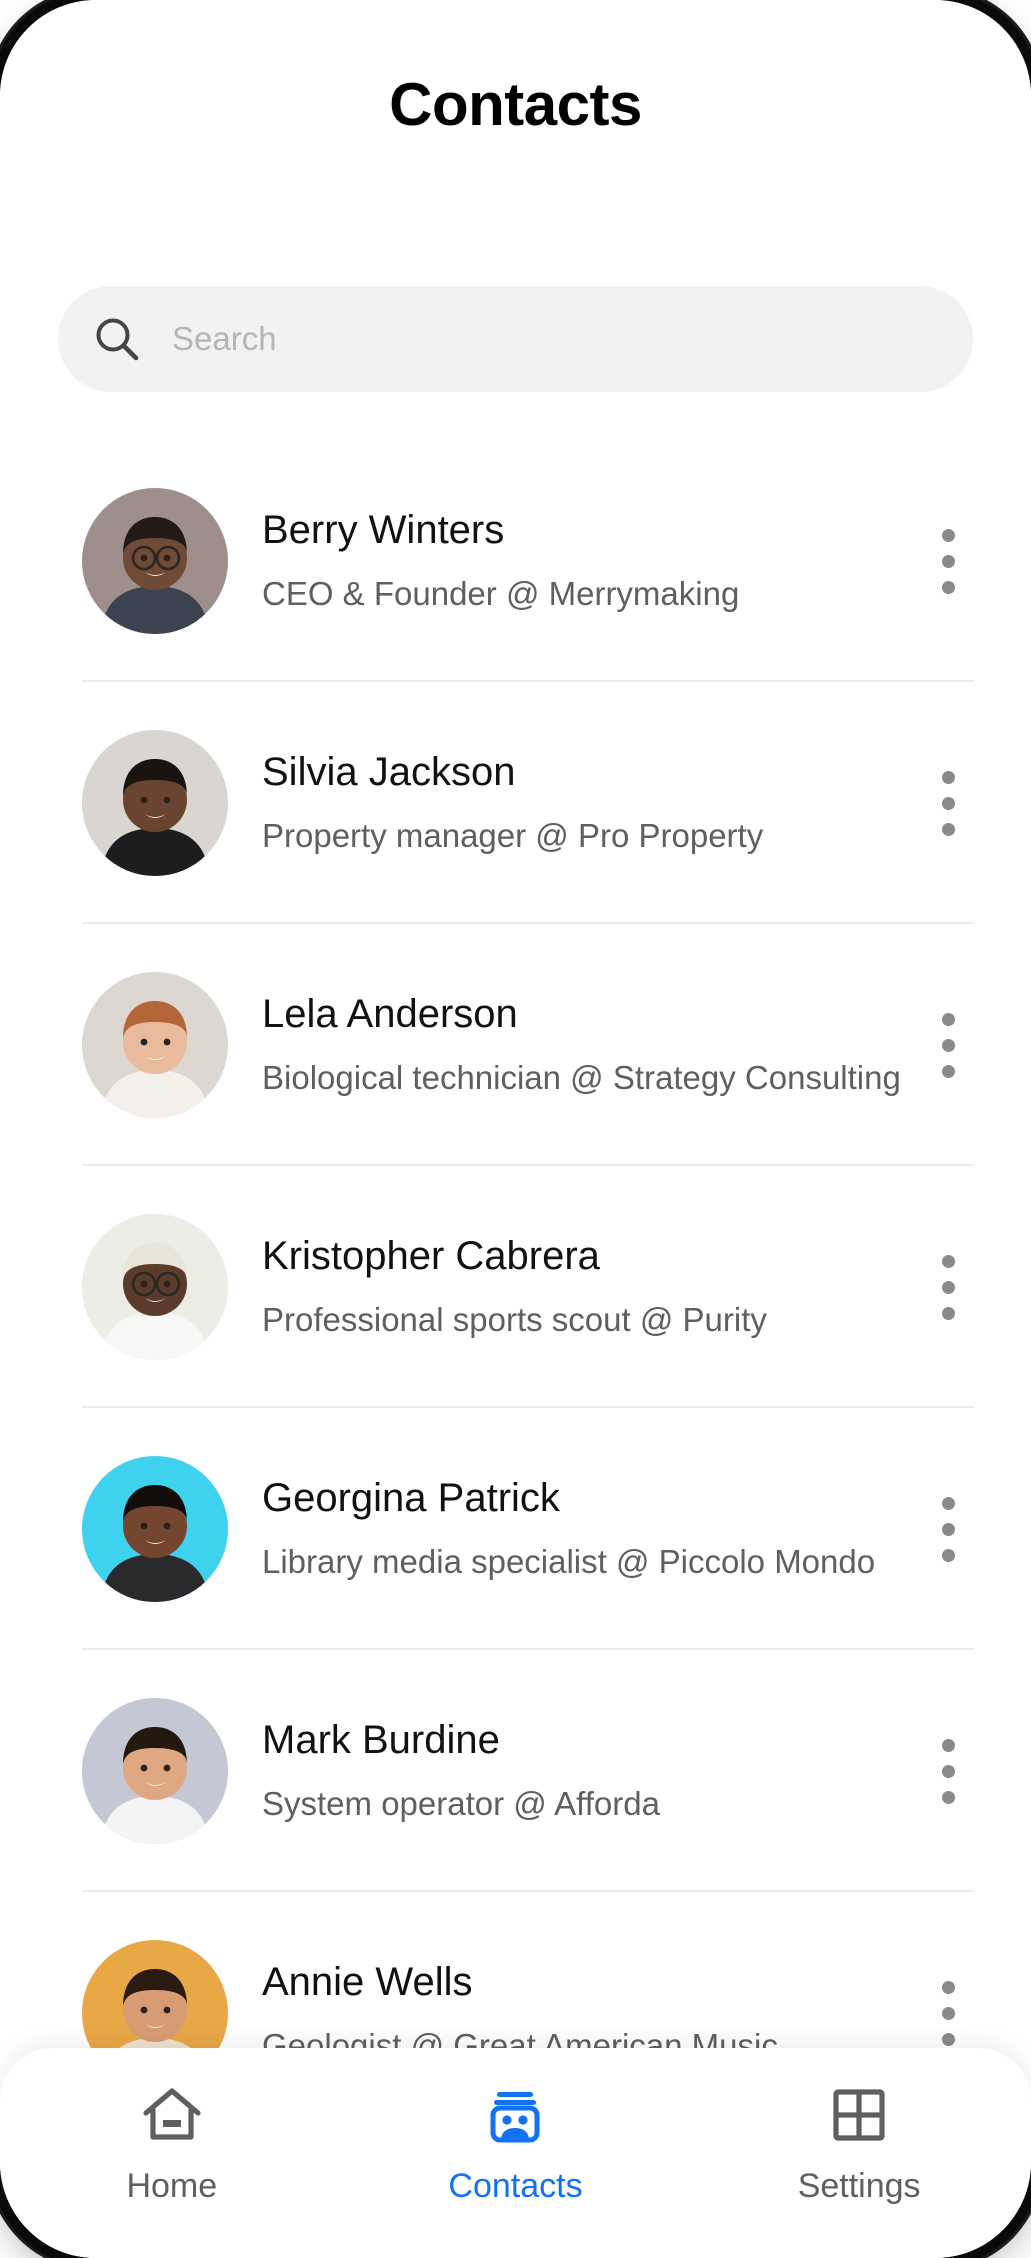  Describe the element at coordinates (383, 530) in the screenshot. I see `contact-name: Berry Winters` at that location.